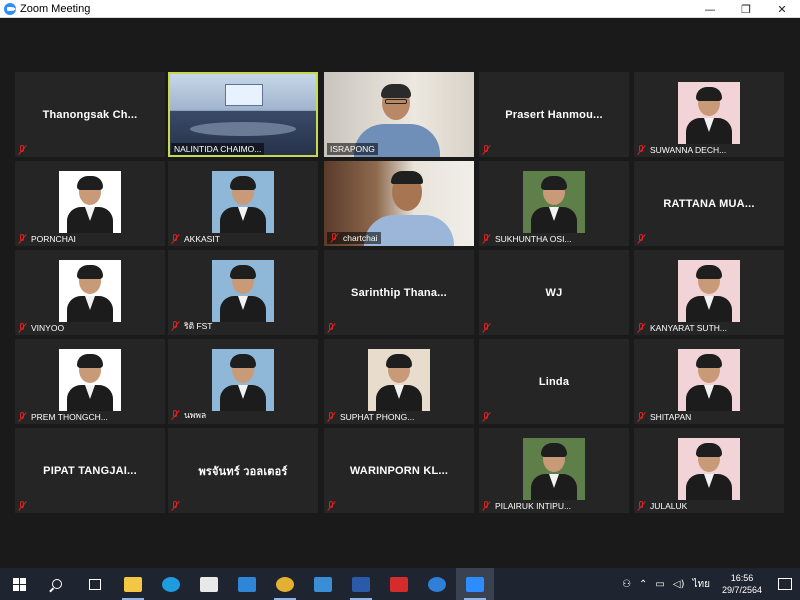 This screenshot has width=800, height=600. Describe the element at coordinates (48, 328) in the screenshot. I see `participant-display-name: VINYOO` at that location.